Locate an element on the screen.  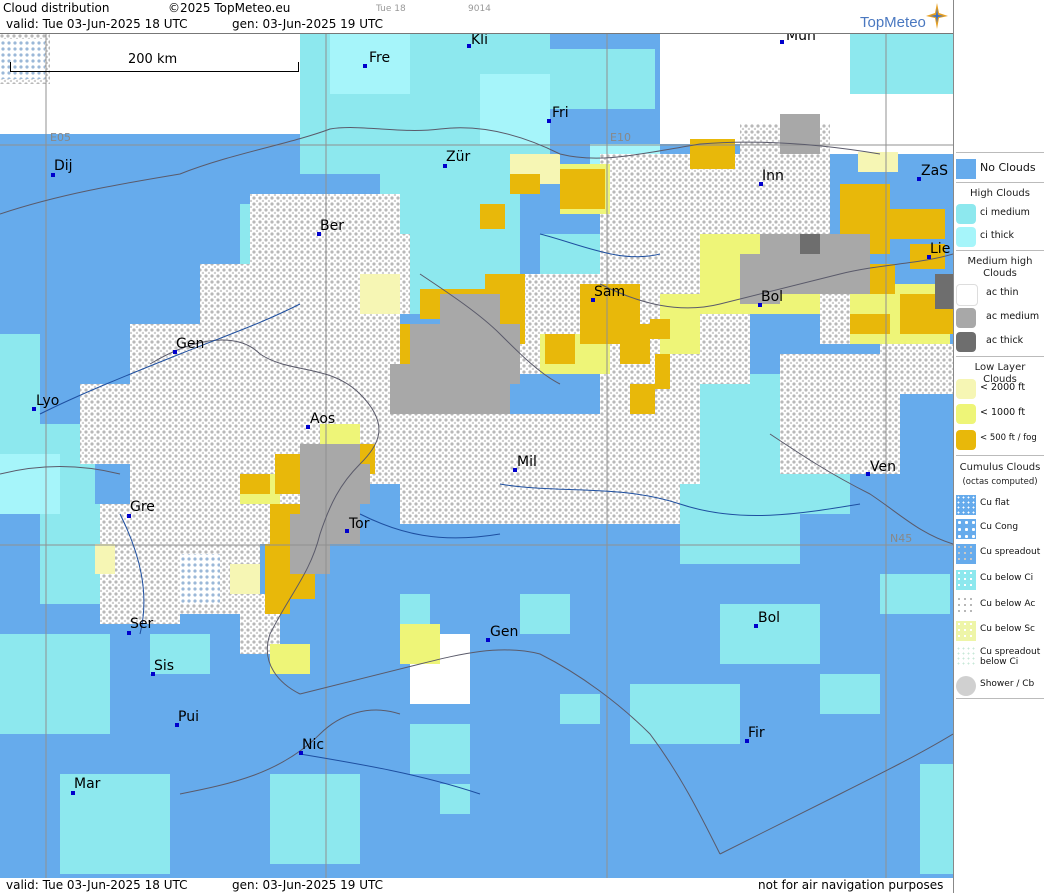
footer-valid-time: valid: Tue 03-Jun-2025 18 UTC is located at coordinates (97, 885).